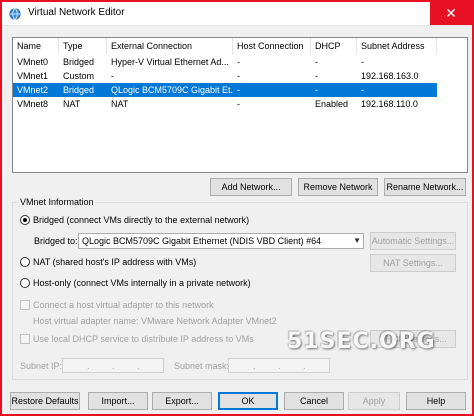 Image resolution: width=474 pixels, height=416 pixels. What do you see at coordinates (114, 262) in the screenshot?
I see `nat-label: NAT (shared host's IP address with VMs)` at bounding box center [114, 262].